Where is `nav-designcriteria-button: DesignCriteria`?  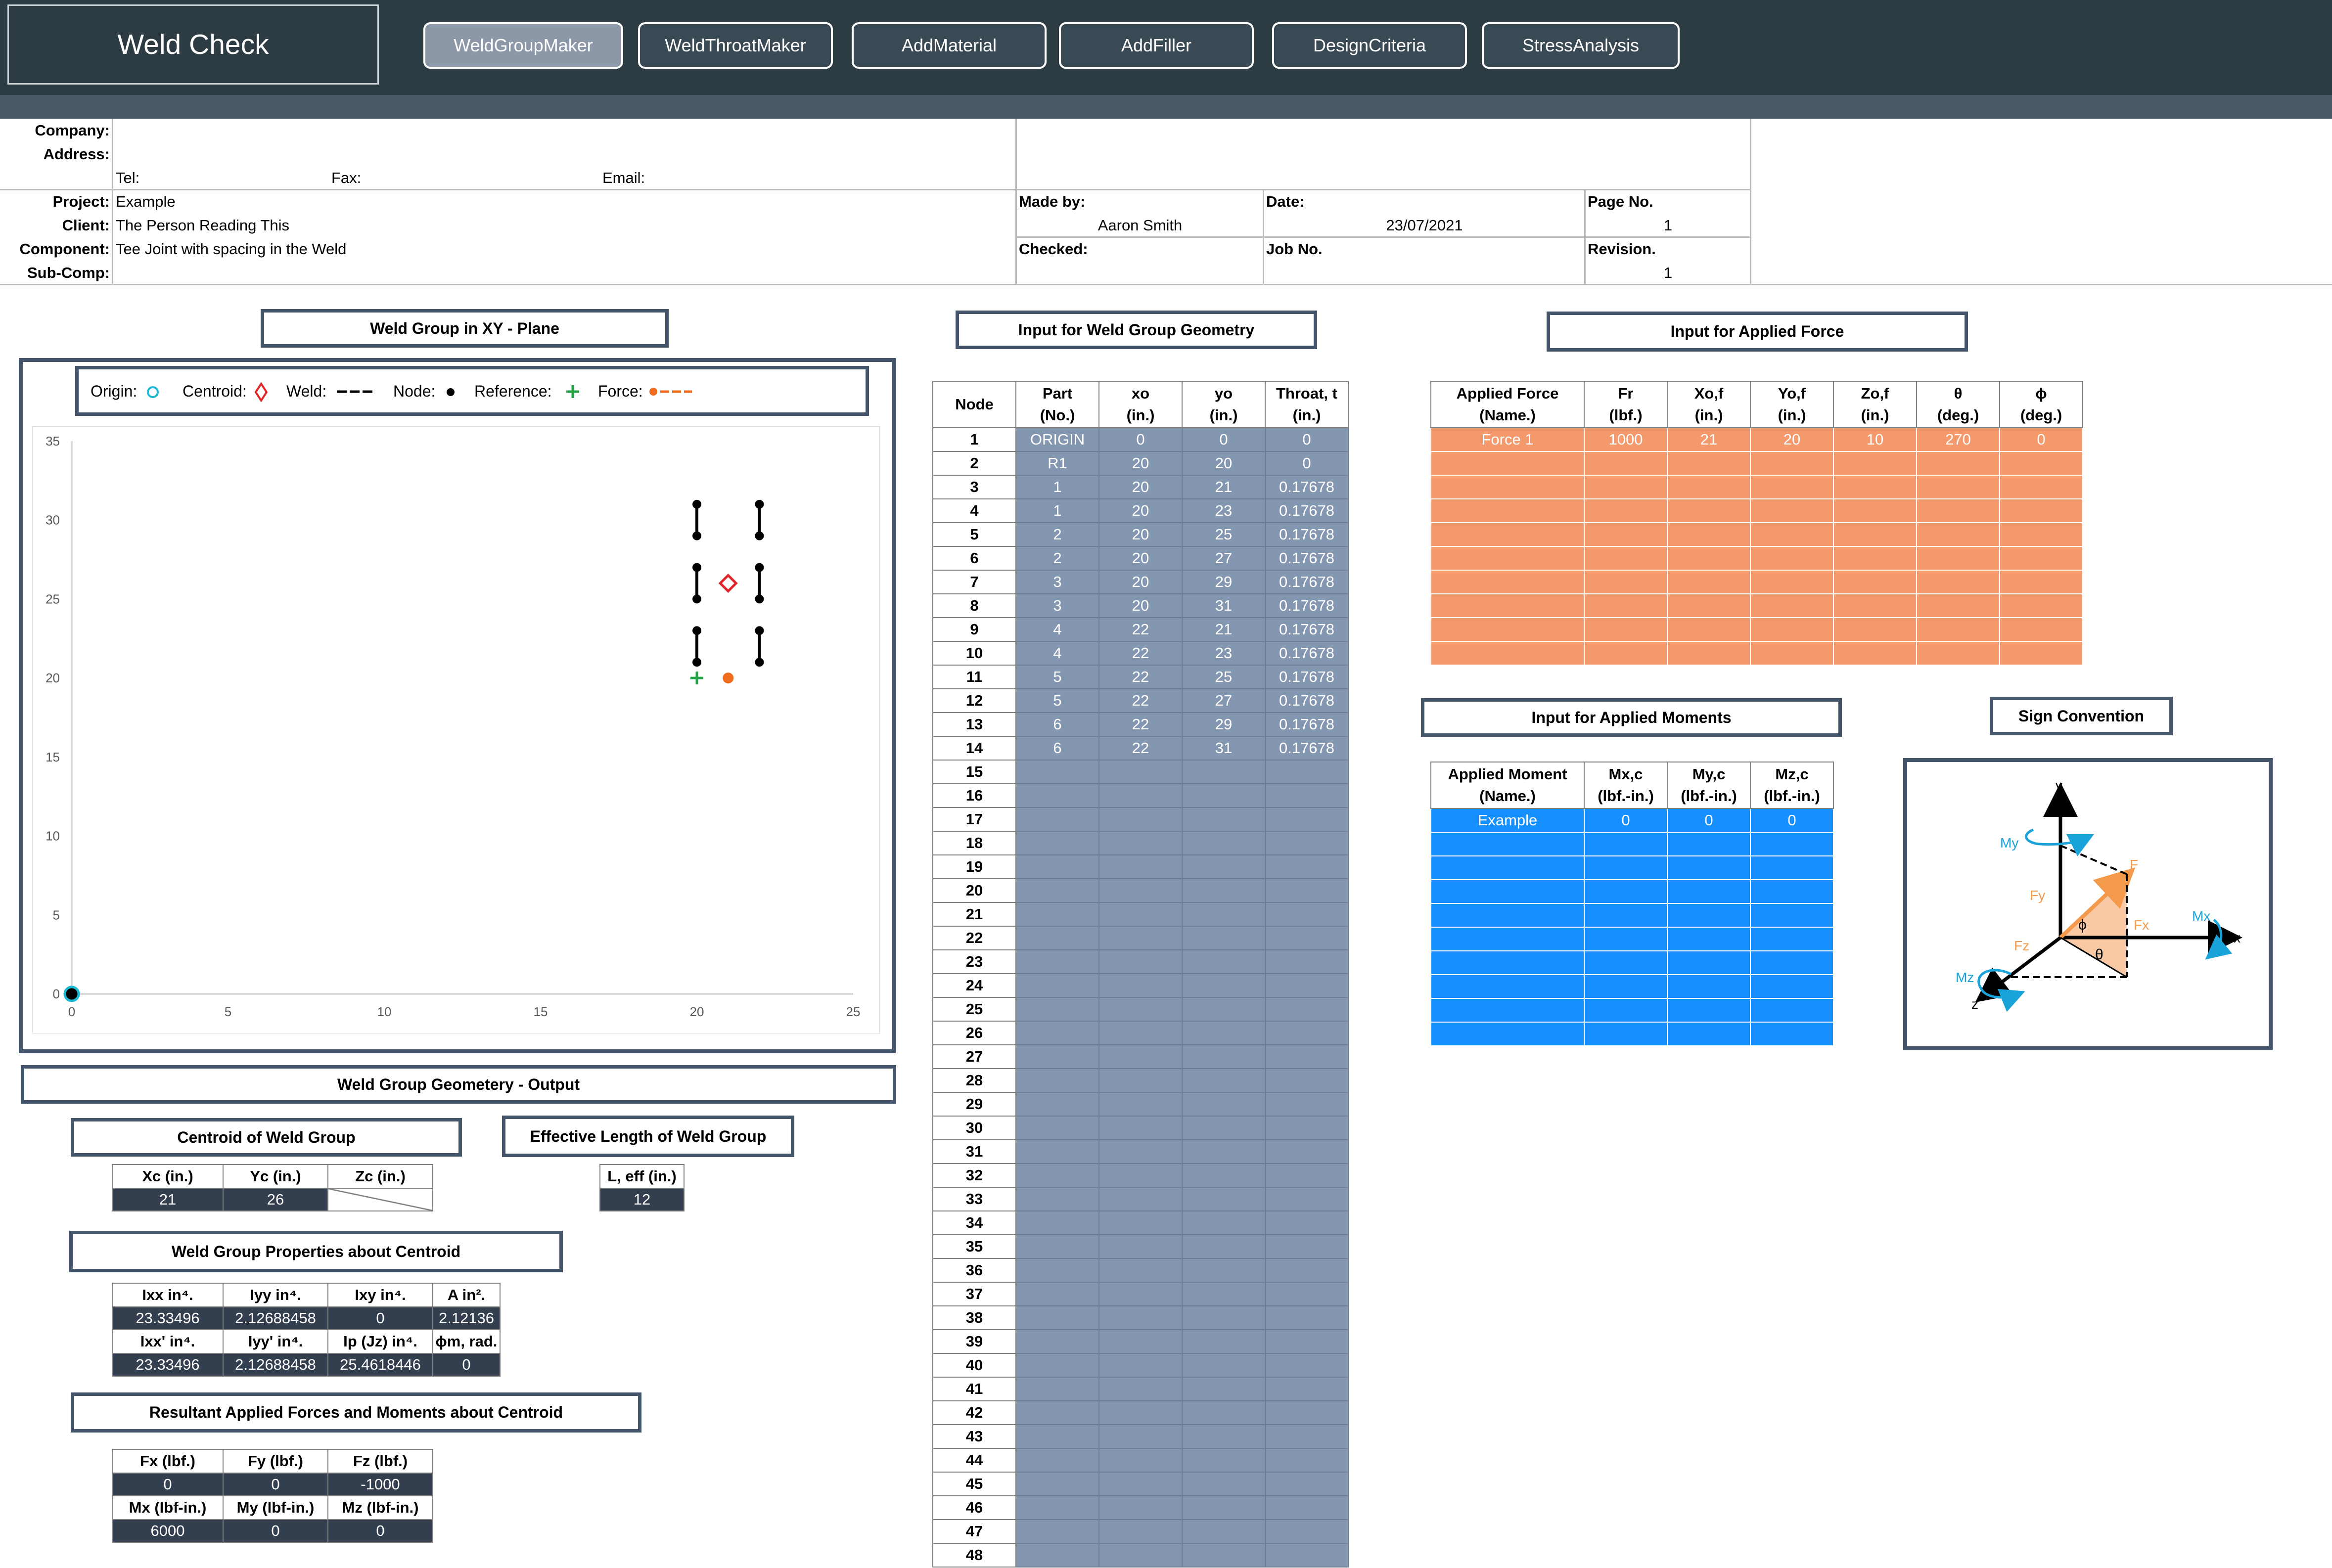
nav-designcriteria-button: DesignCriteria is located at coordinates (1369, 45).